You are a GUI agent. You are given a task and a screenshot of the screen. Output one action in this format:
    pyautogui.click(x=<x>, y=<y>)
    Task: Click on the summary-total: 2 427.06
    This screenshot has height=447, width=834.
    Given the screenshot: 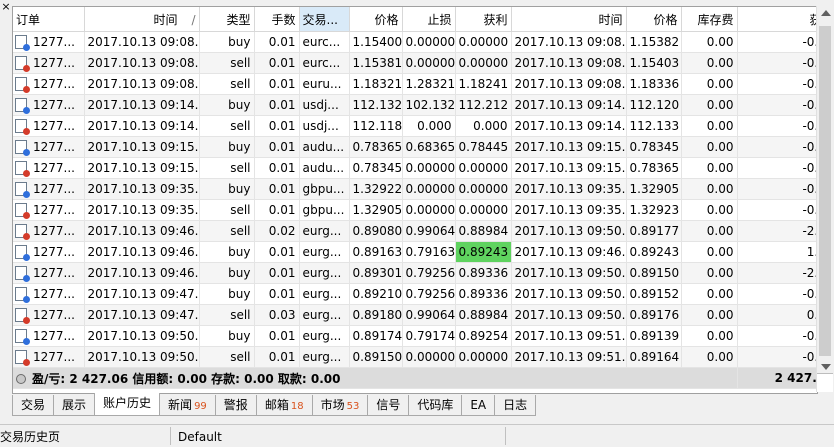 What is the action you would take?
    pyautogui.click(x=777, y=378)
    